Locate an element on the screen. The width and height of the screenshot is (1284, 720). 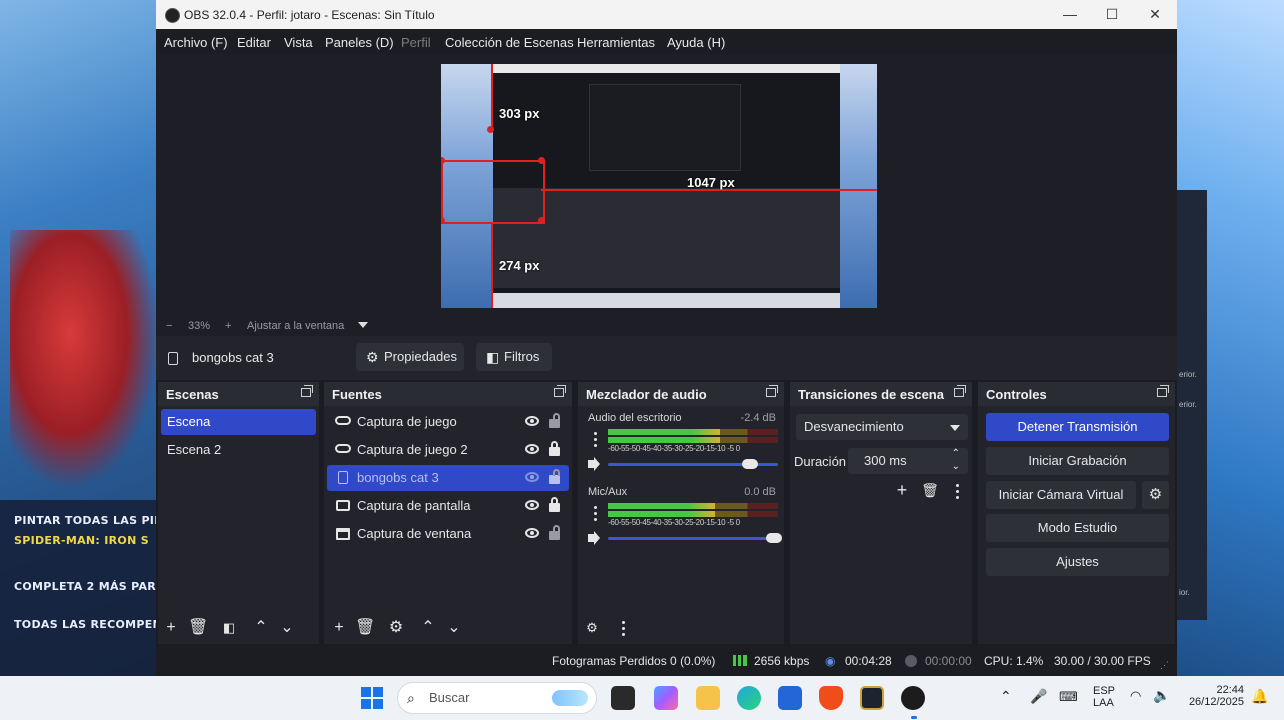
maximize-button: ☐ is located at coordinates (1112, 14).